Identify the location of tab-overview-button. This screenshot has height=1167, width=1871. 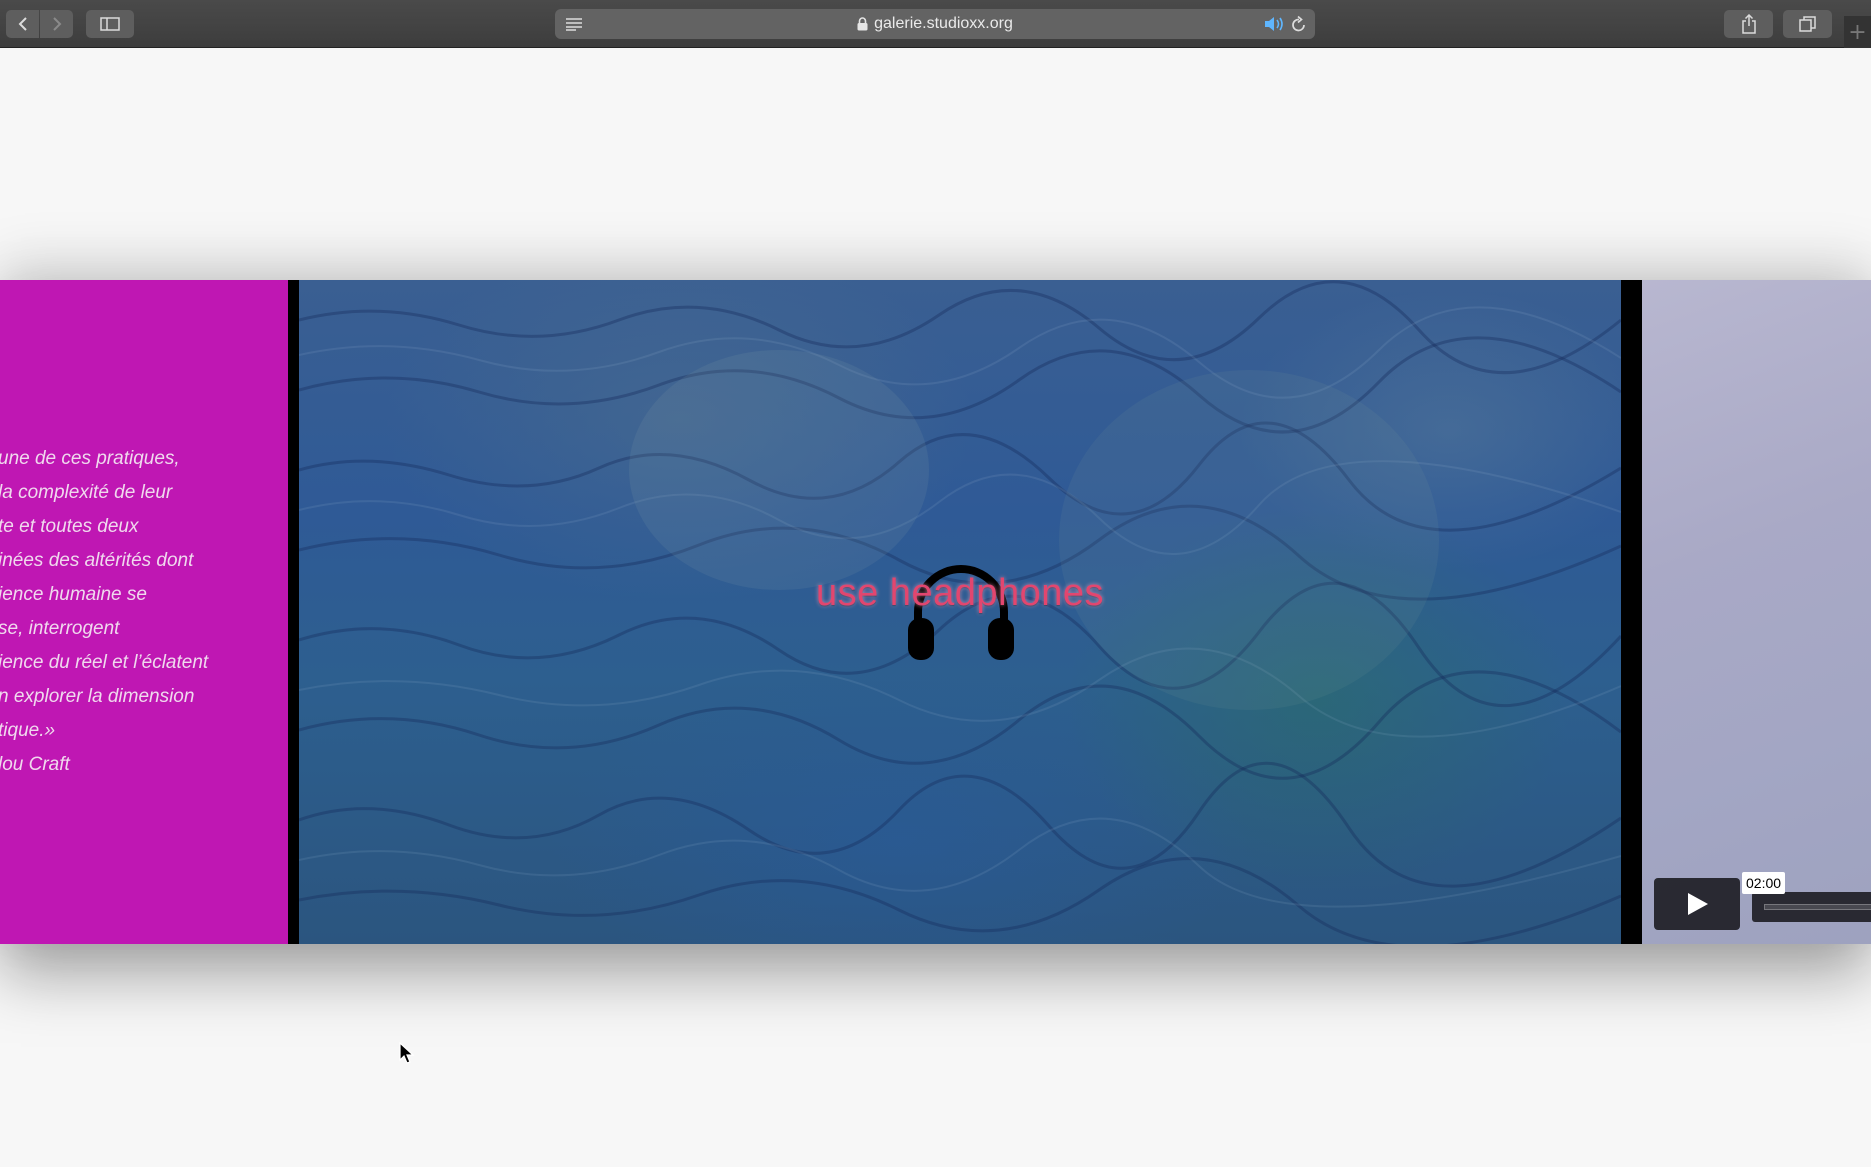
(1807, 24).